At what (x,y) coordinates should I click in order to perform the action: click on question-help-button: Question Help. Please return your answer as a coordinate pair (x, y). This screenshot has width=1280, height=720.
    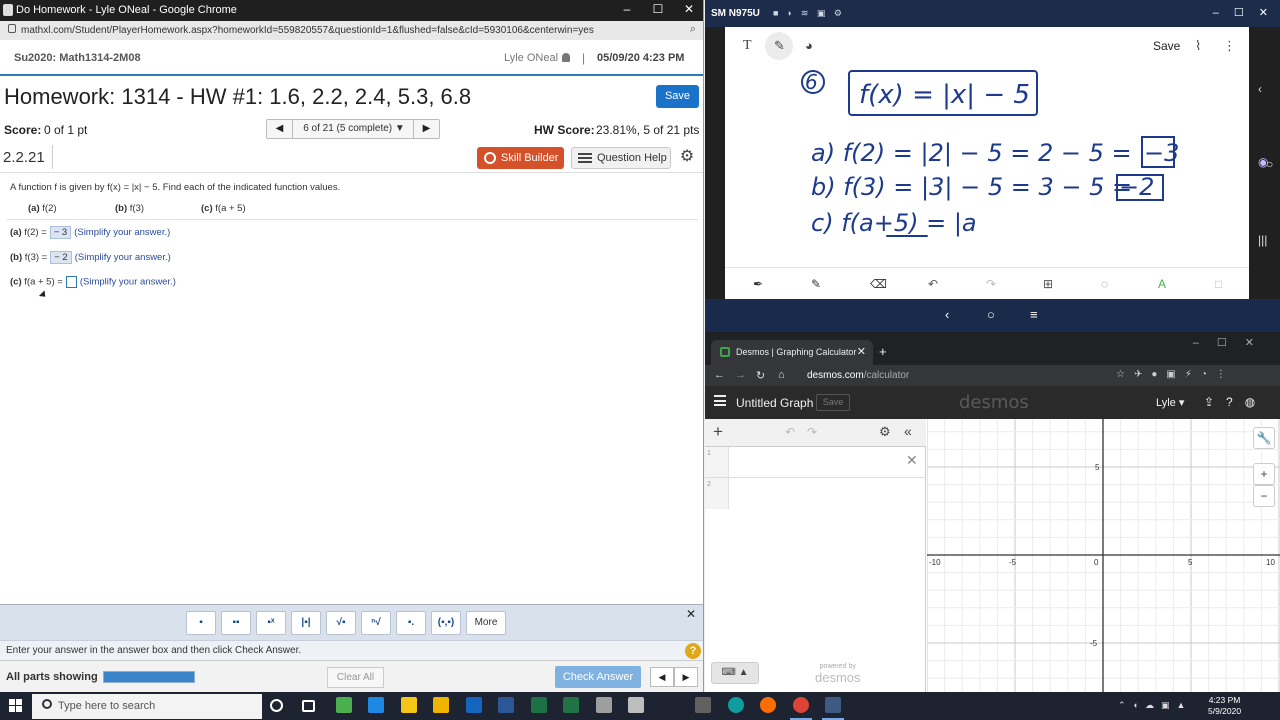
    Looking at the image, I should click on (621, 158).